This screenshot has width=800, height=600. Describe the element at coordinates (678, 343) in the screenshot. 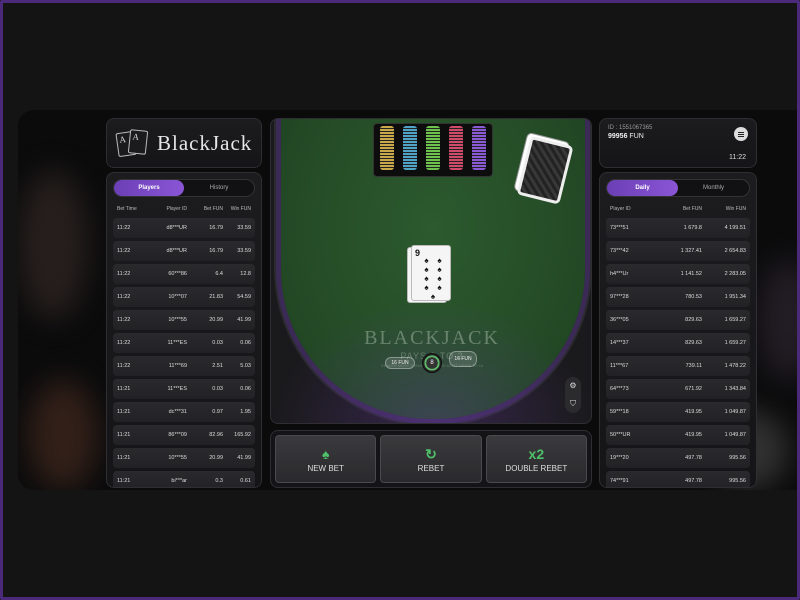

I see `table-row: 14***37 829.63 1 659.27` at that location.